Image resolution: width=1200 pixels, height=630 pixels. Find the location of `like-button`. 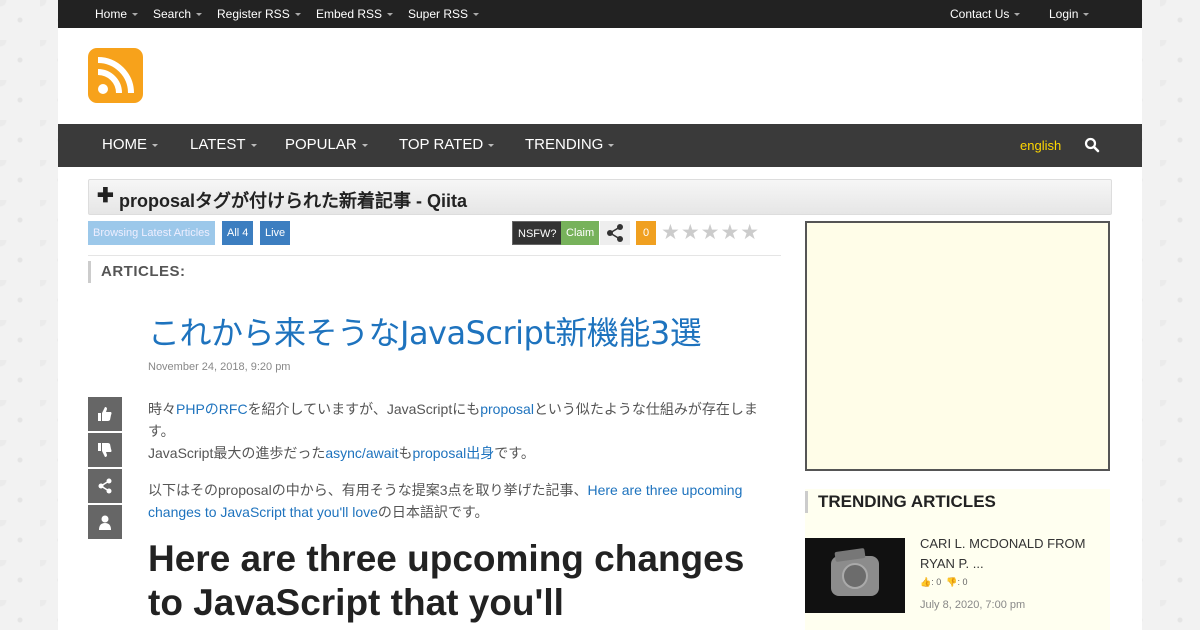

like-button is located at coordinates (105, 414).